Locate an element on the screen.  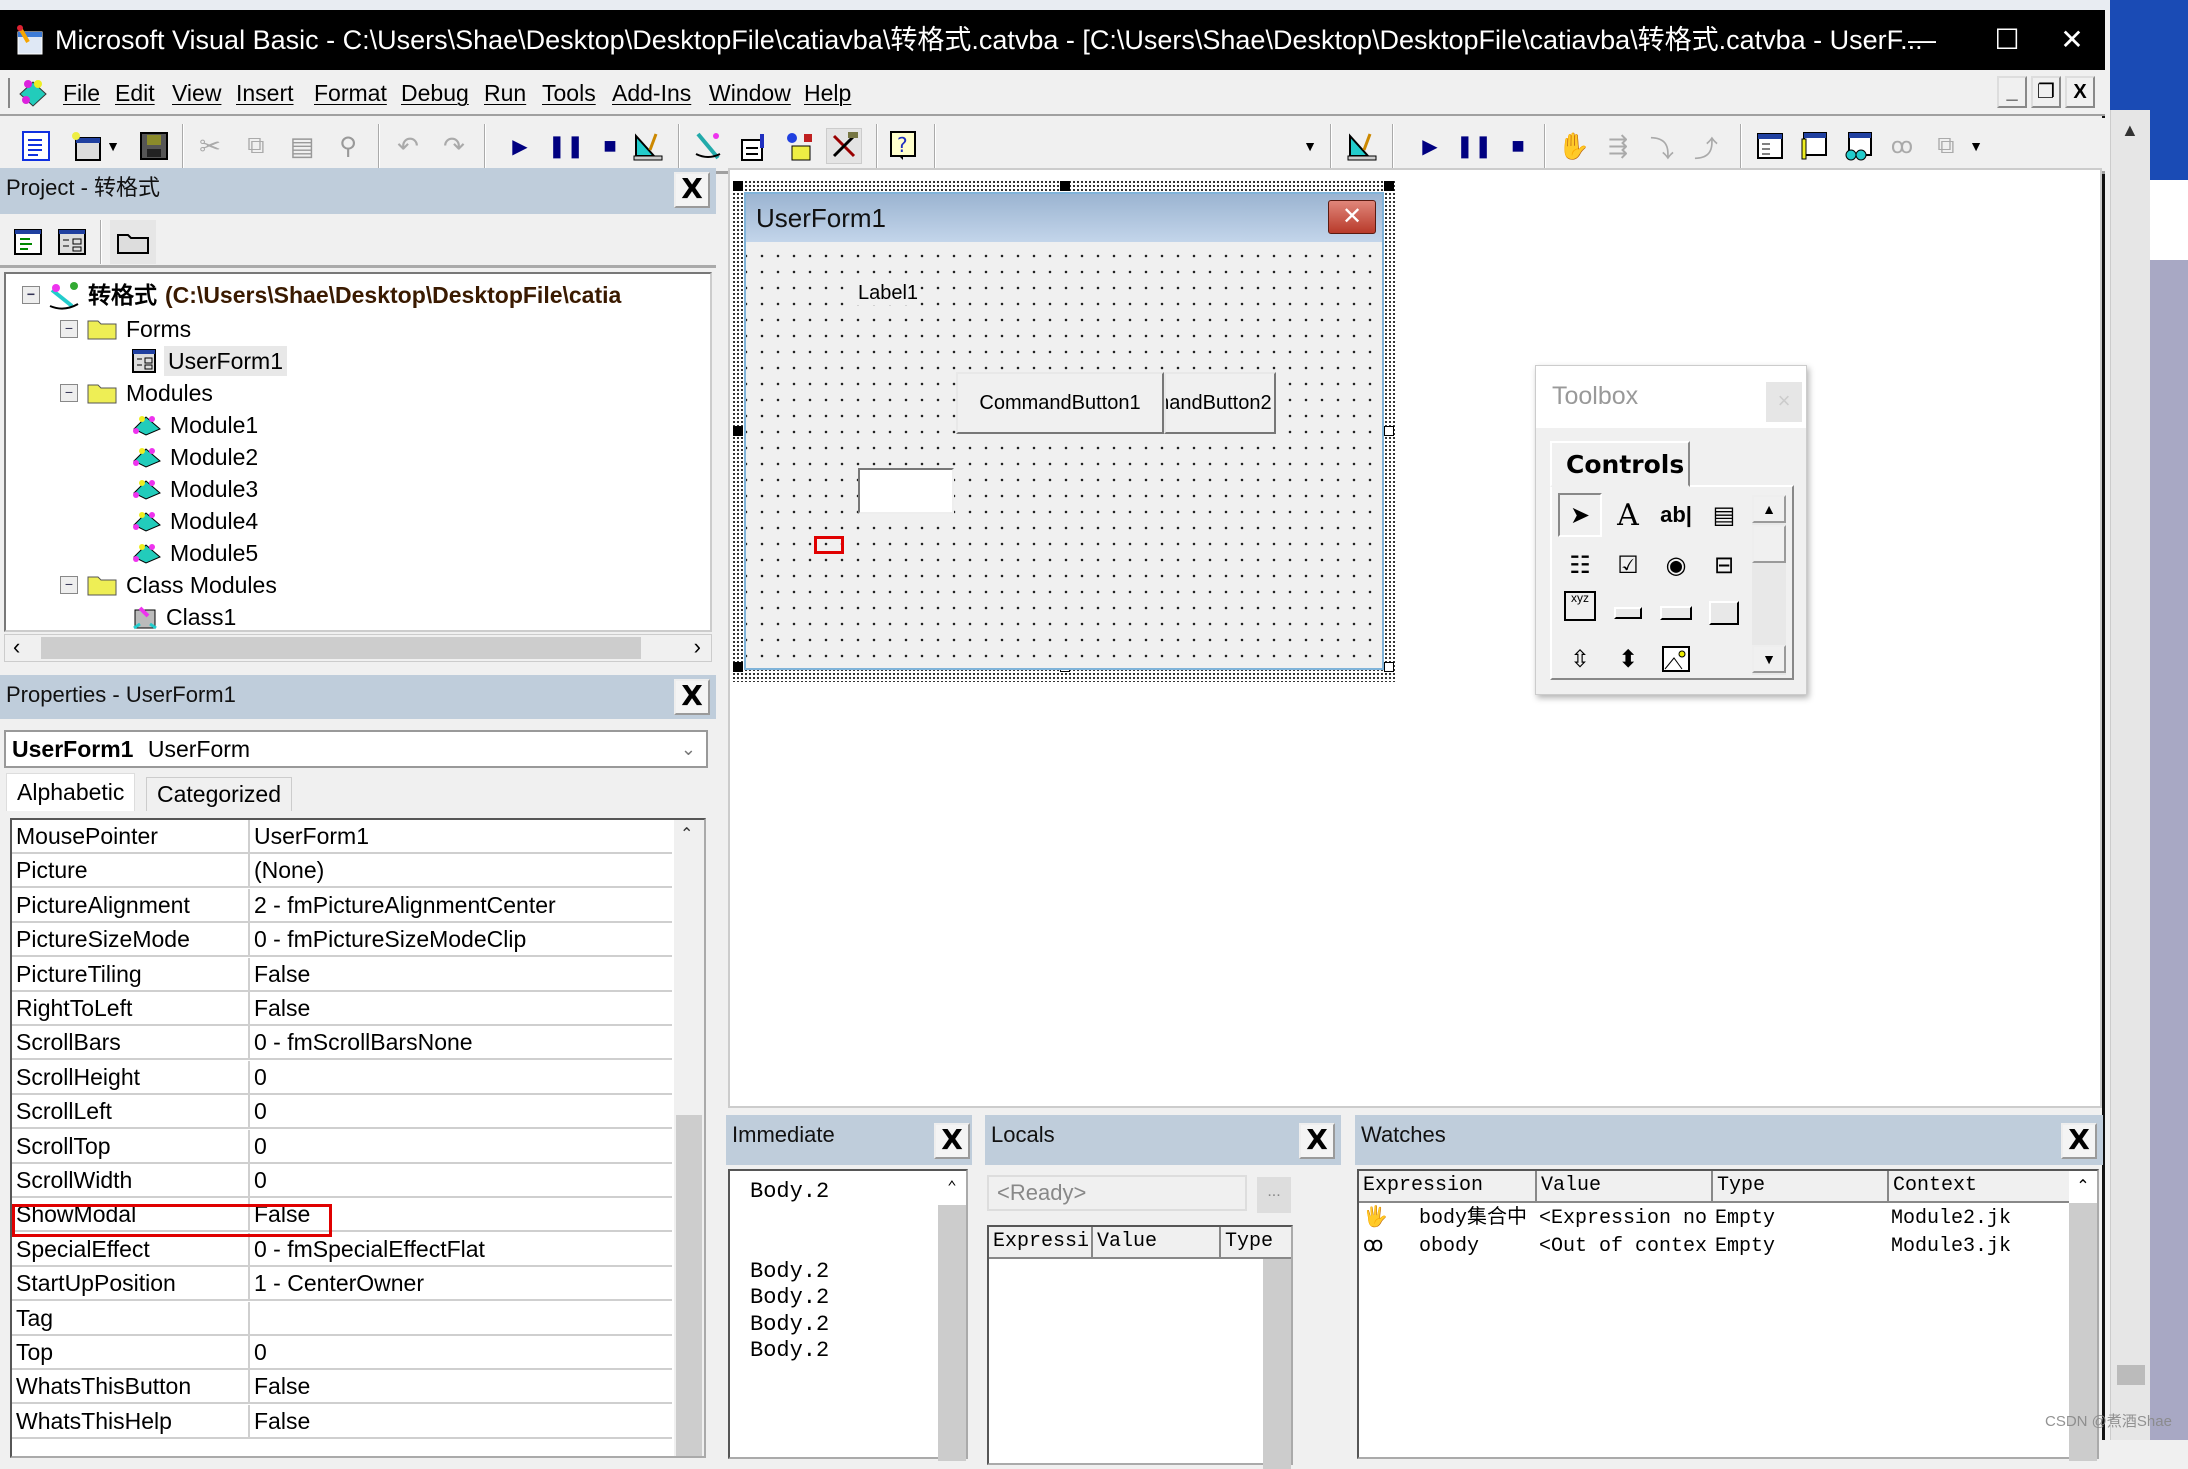
break-icon: ❚❚ is located at coordinates (566, 146).